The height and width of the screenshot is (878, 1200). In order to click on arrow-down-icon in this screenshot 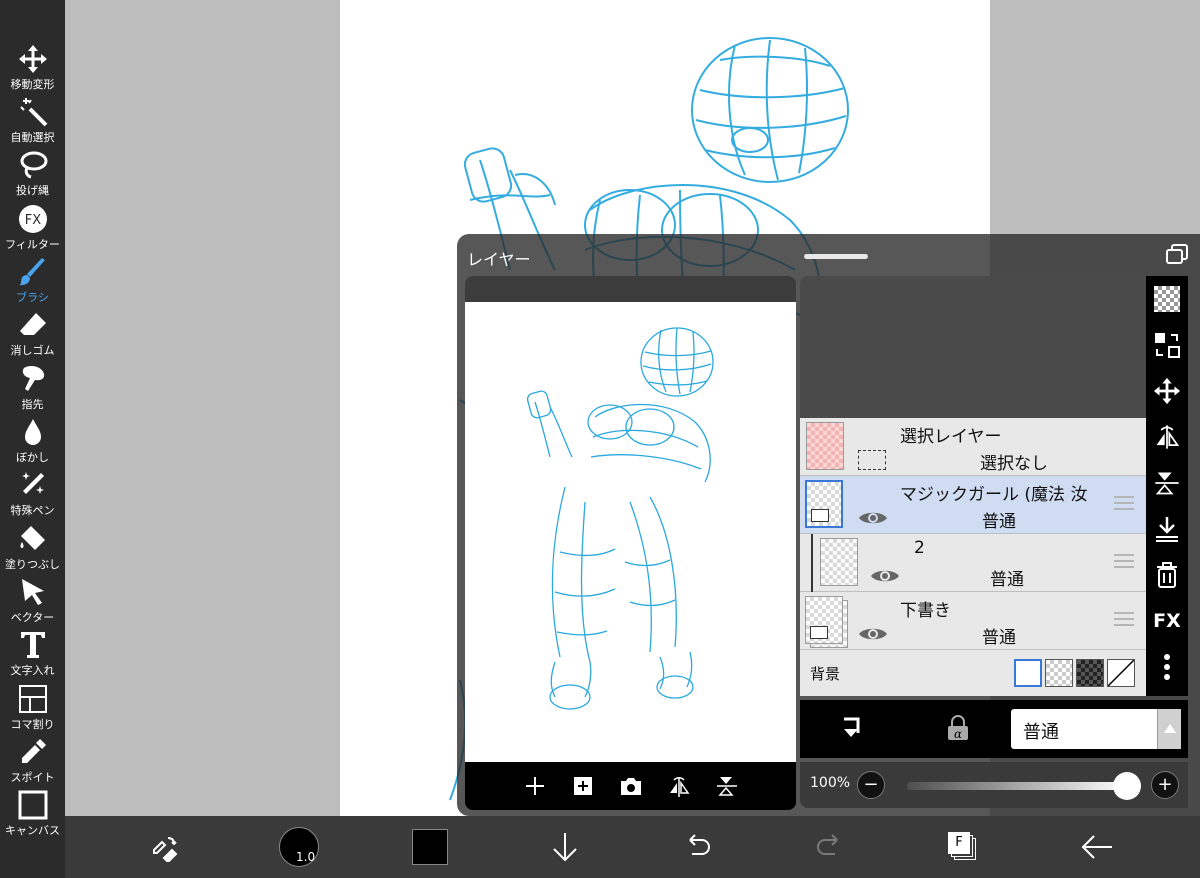, I will do `click(565, 847)`.